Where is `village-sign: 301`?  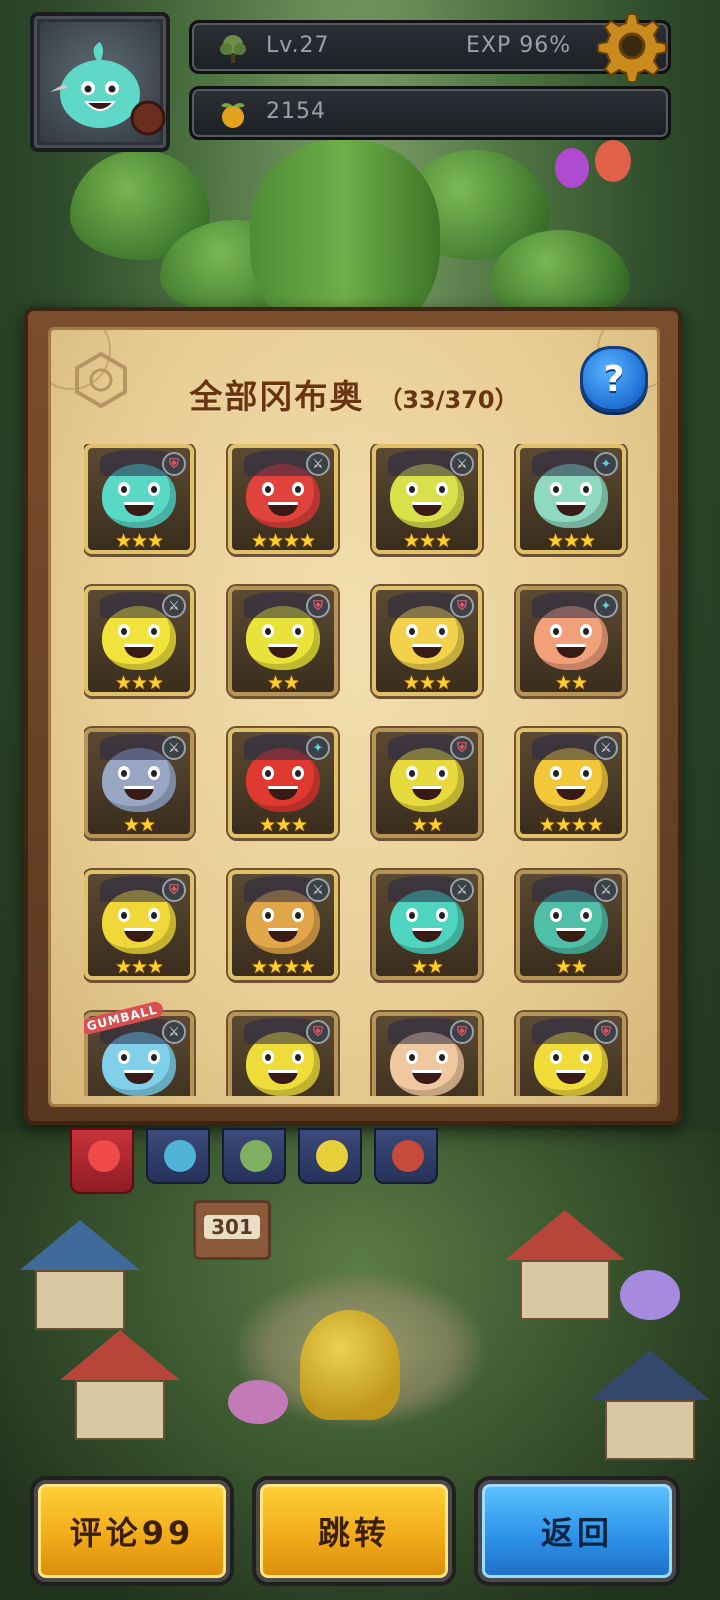
village-sign: 301 is located at coordinates (232, 1230).